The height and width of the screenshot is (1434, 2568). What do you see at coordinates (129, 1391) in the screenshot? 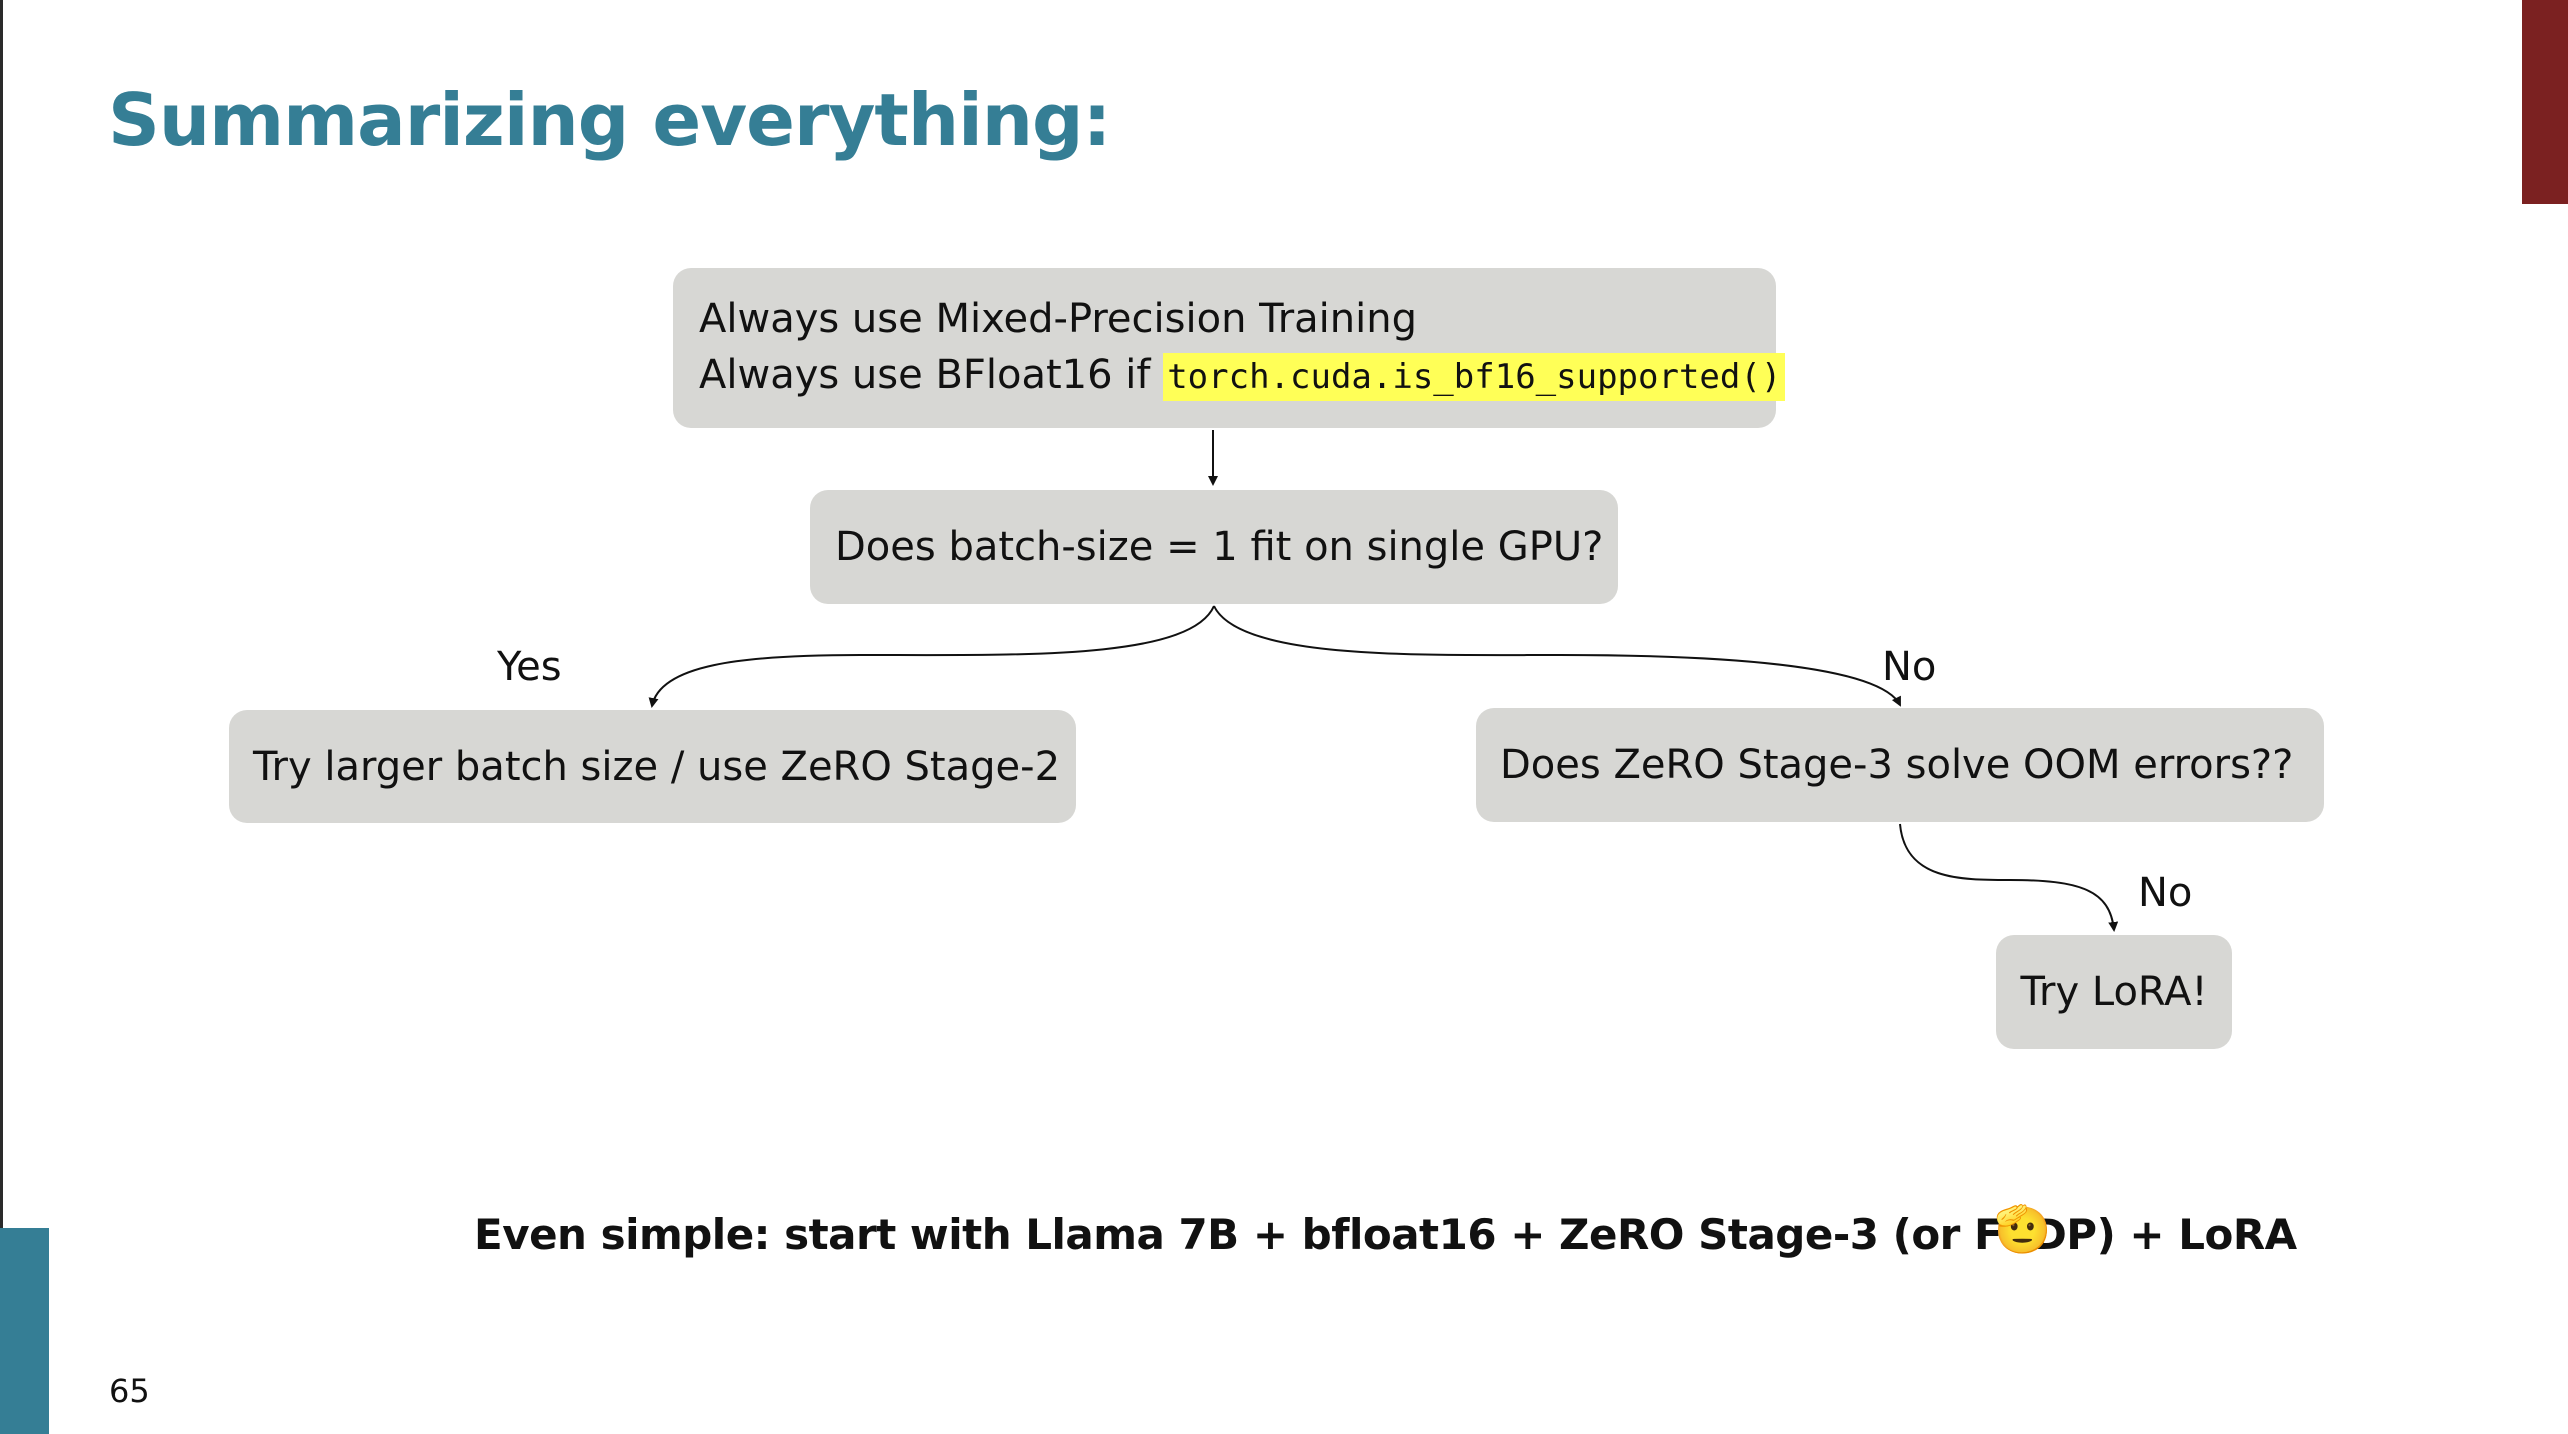
I see `page-number: 65` at bounding box center [129, 1391].